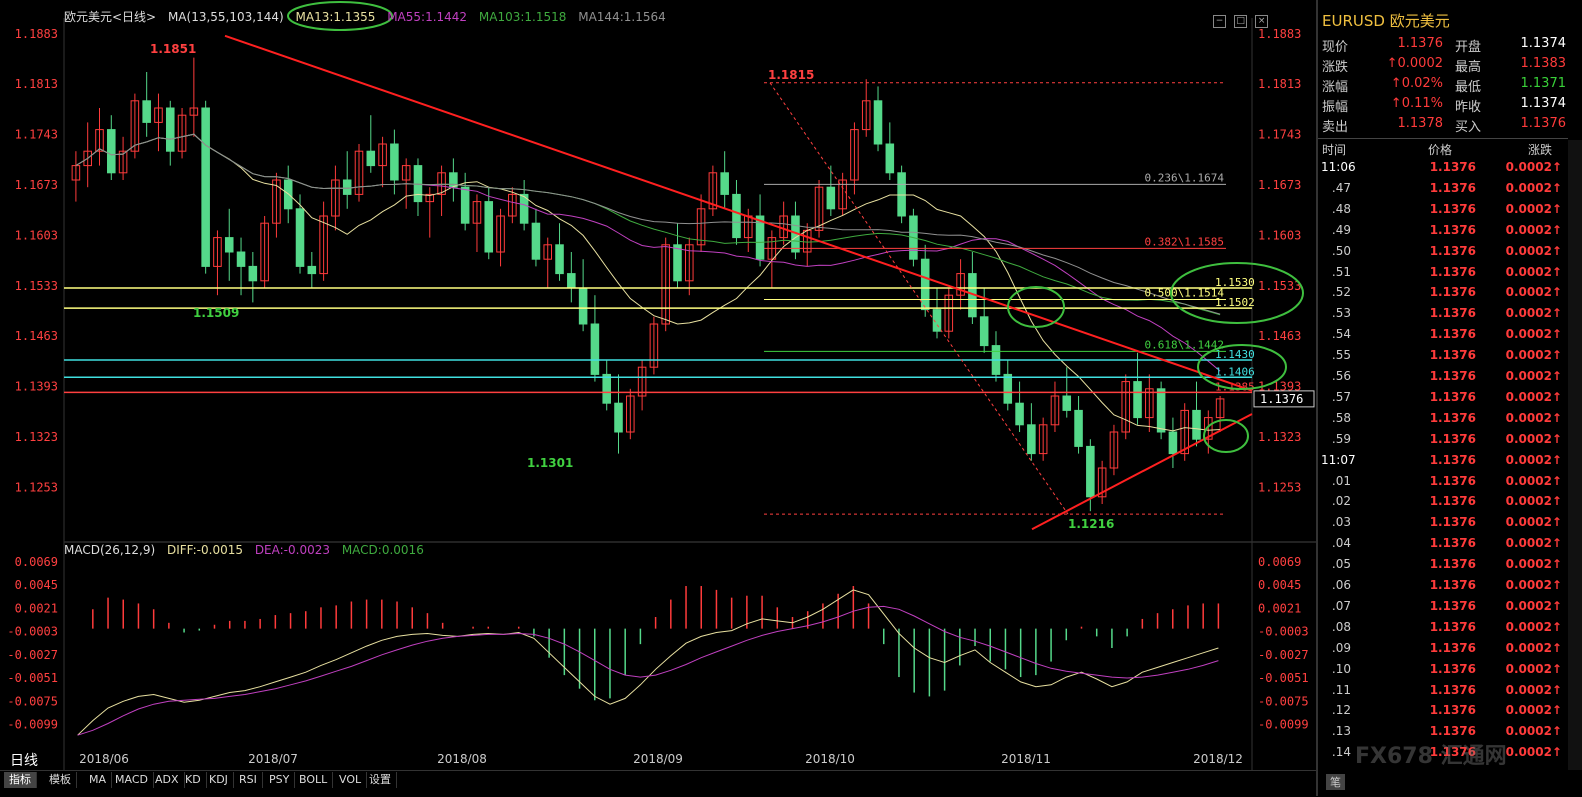  What do you see at coordinates (173, 49) in the screenshot?
I see `price-annotation: 1.1851` at bounding box center [173, 49].